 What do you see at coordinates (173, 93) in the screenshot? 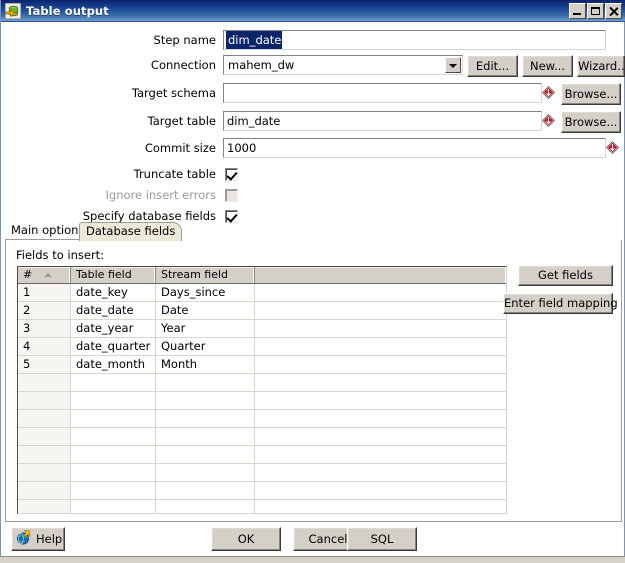
I see `target-schema-label: Target schema` at bounding box center [173, 93].